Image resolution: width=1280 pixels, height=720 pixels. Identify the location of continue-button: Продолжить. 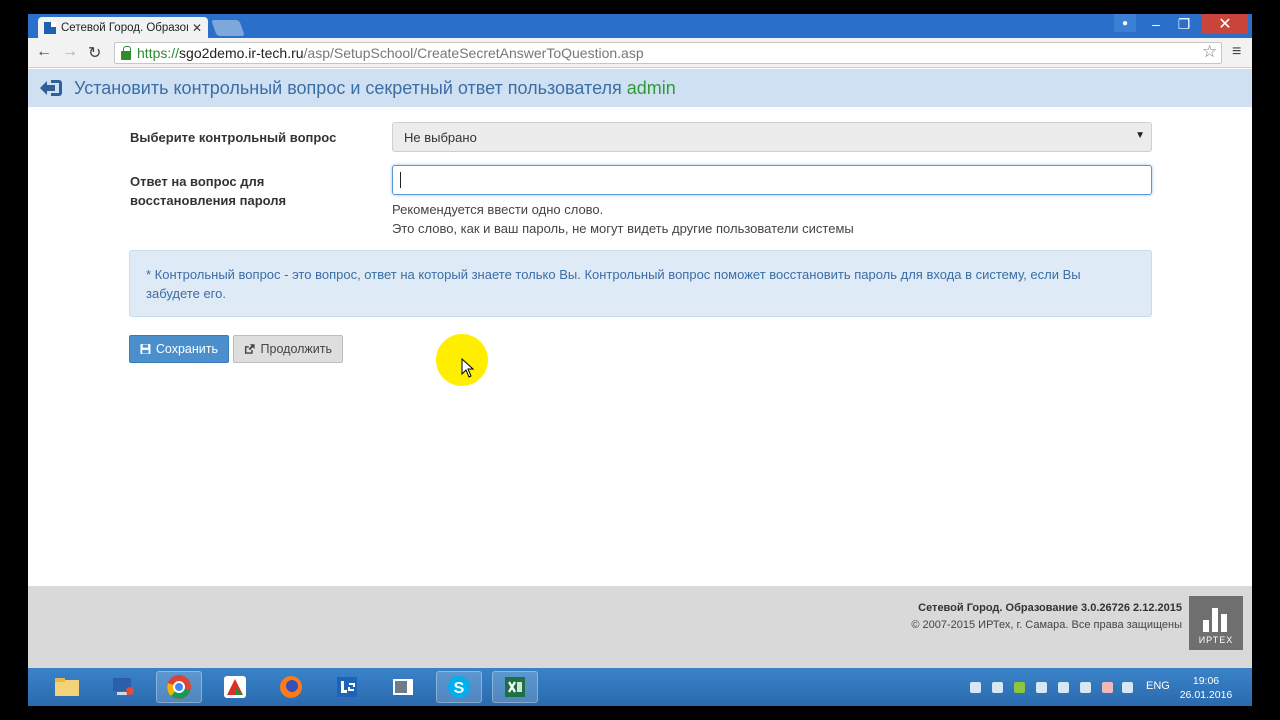
(288, 349).